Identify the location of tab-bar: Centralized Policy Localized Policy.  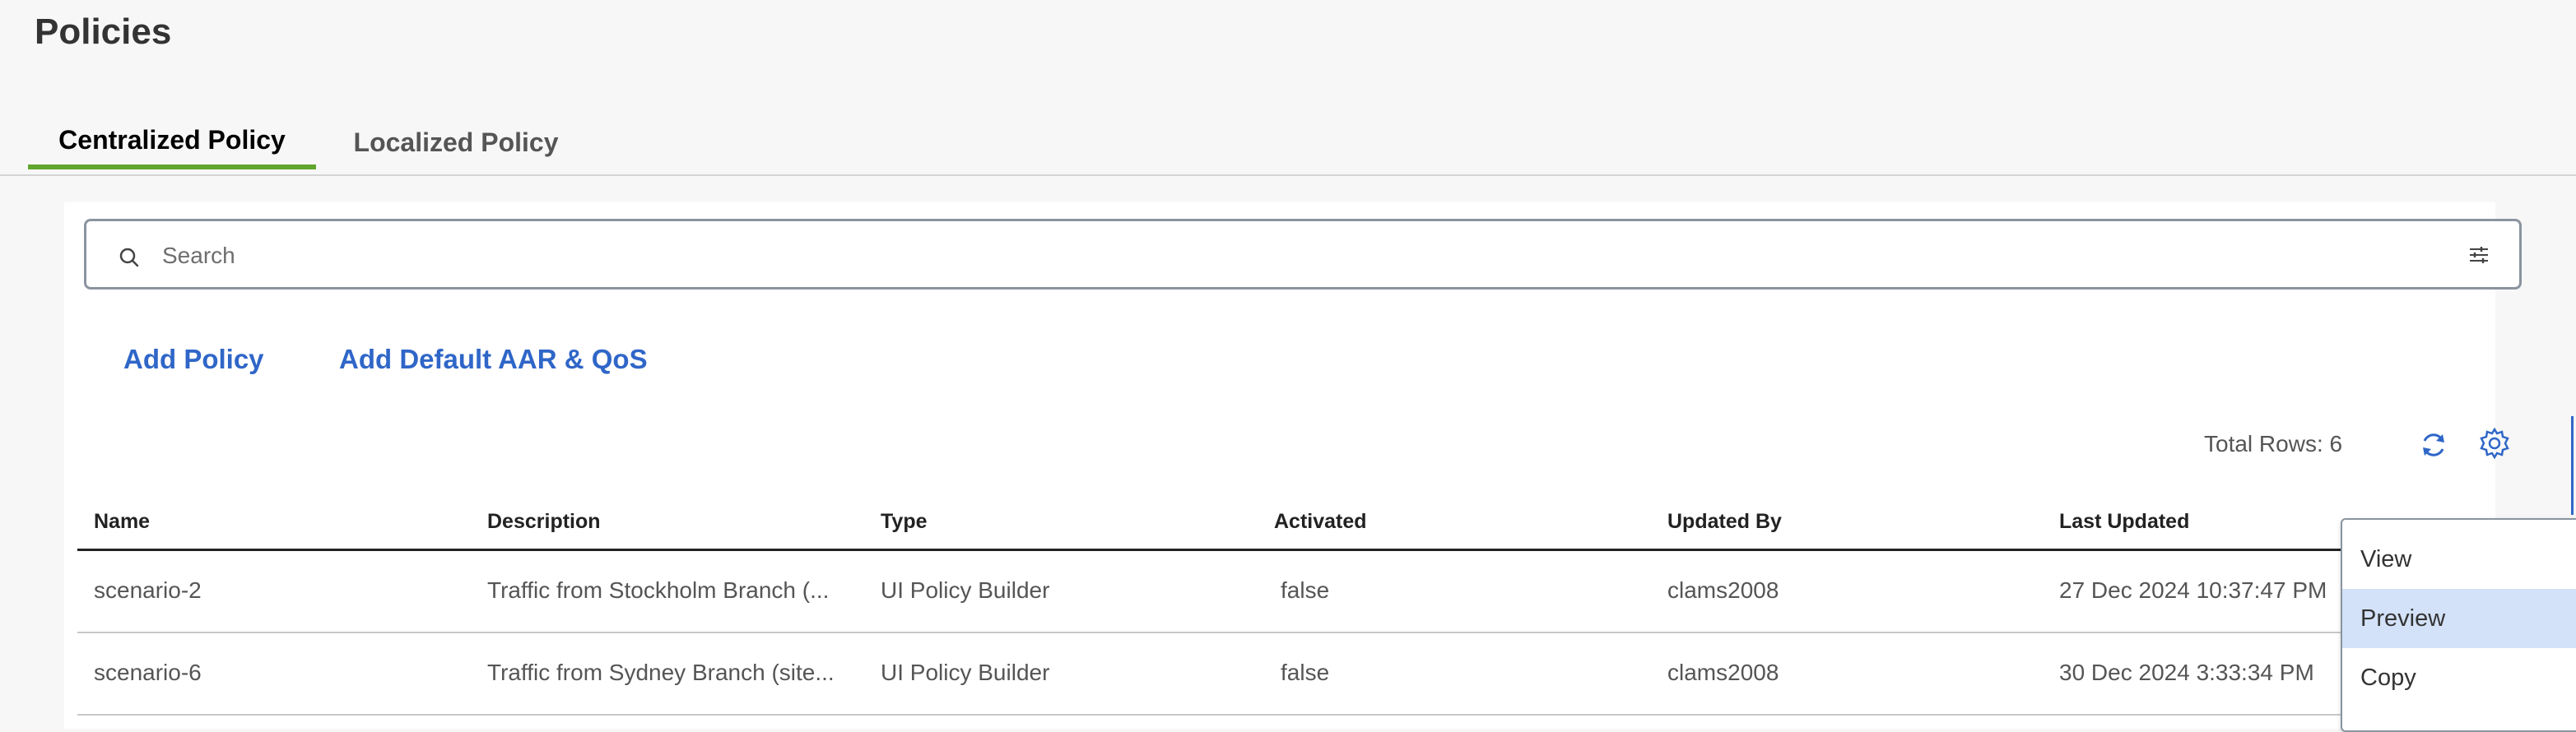
(1288, 141).